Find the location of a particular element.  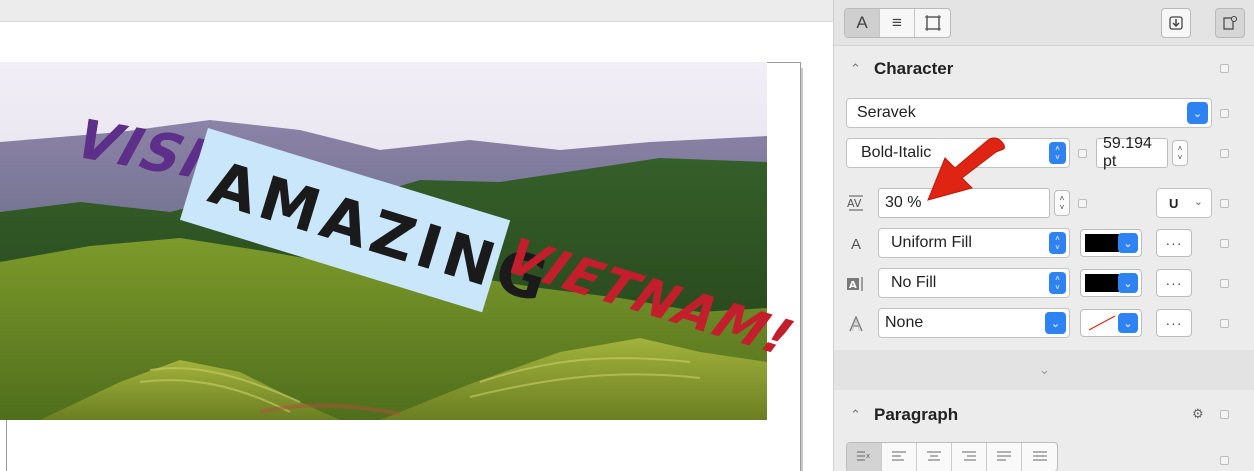

paragraph-section-title: Paragraph is located at coordinates (916, 414).